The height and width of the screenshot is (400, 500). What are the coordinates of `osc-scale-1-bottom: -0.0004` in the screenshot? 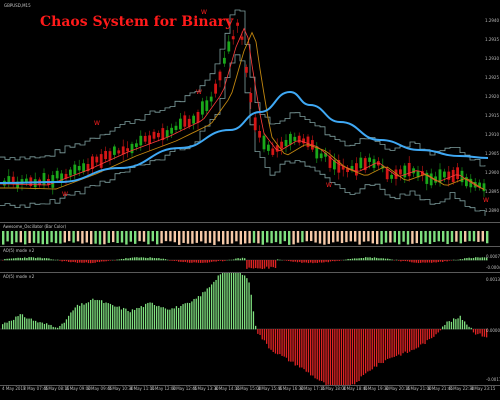 It's located at (493, 267).